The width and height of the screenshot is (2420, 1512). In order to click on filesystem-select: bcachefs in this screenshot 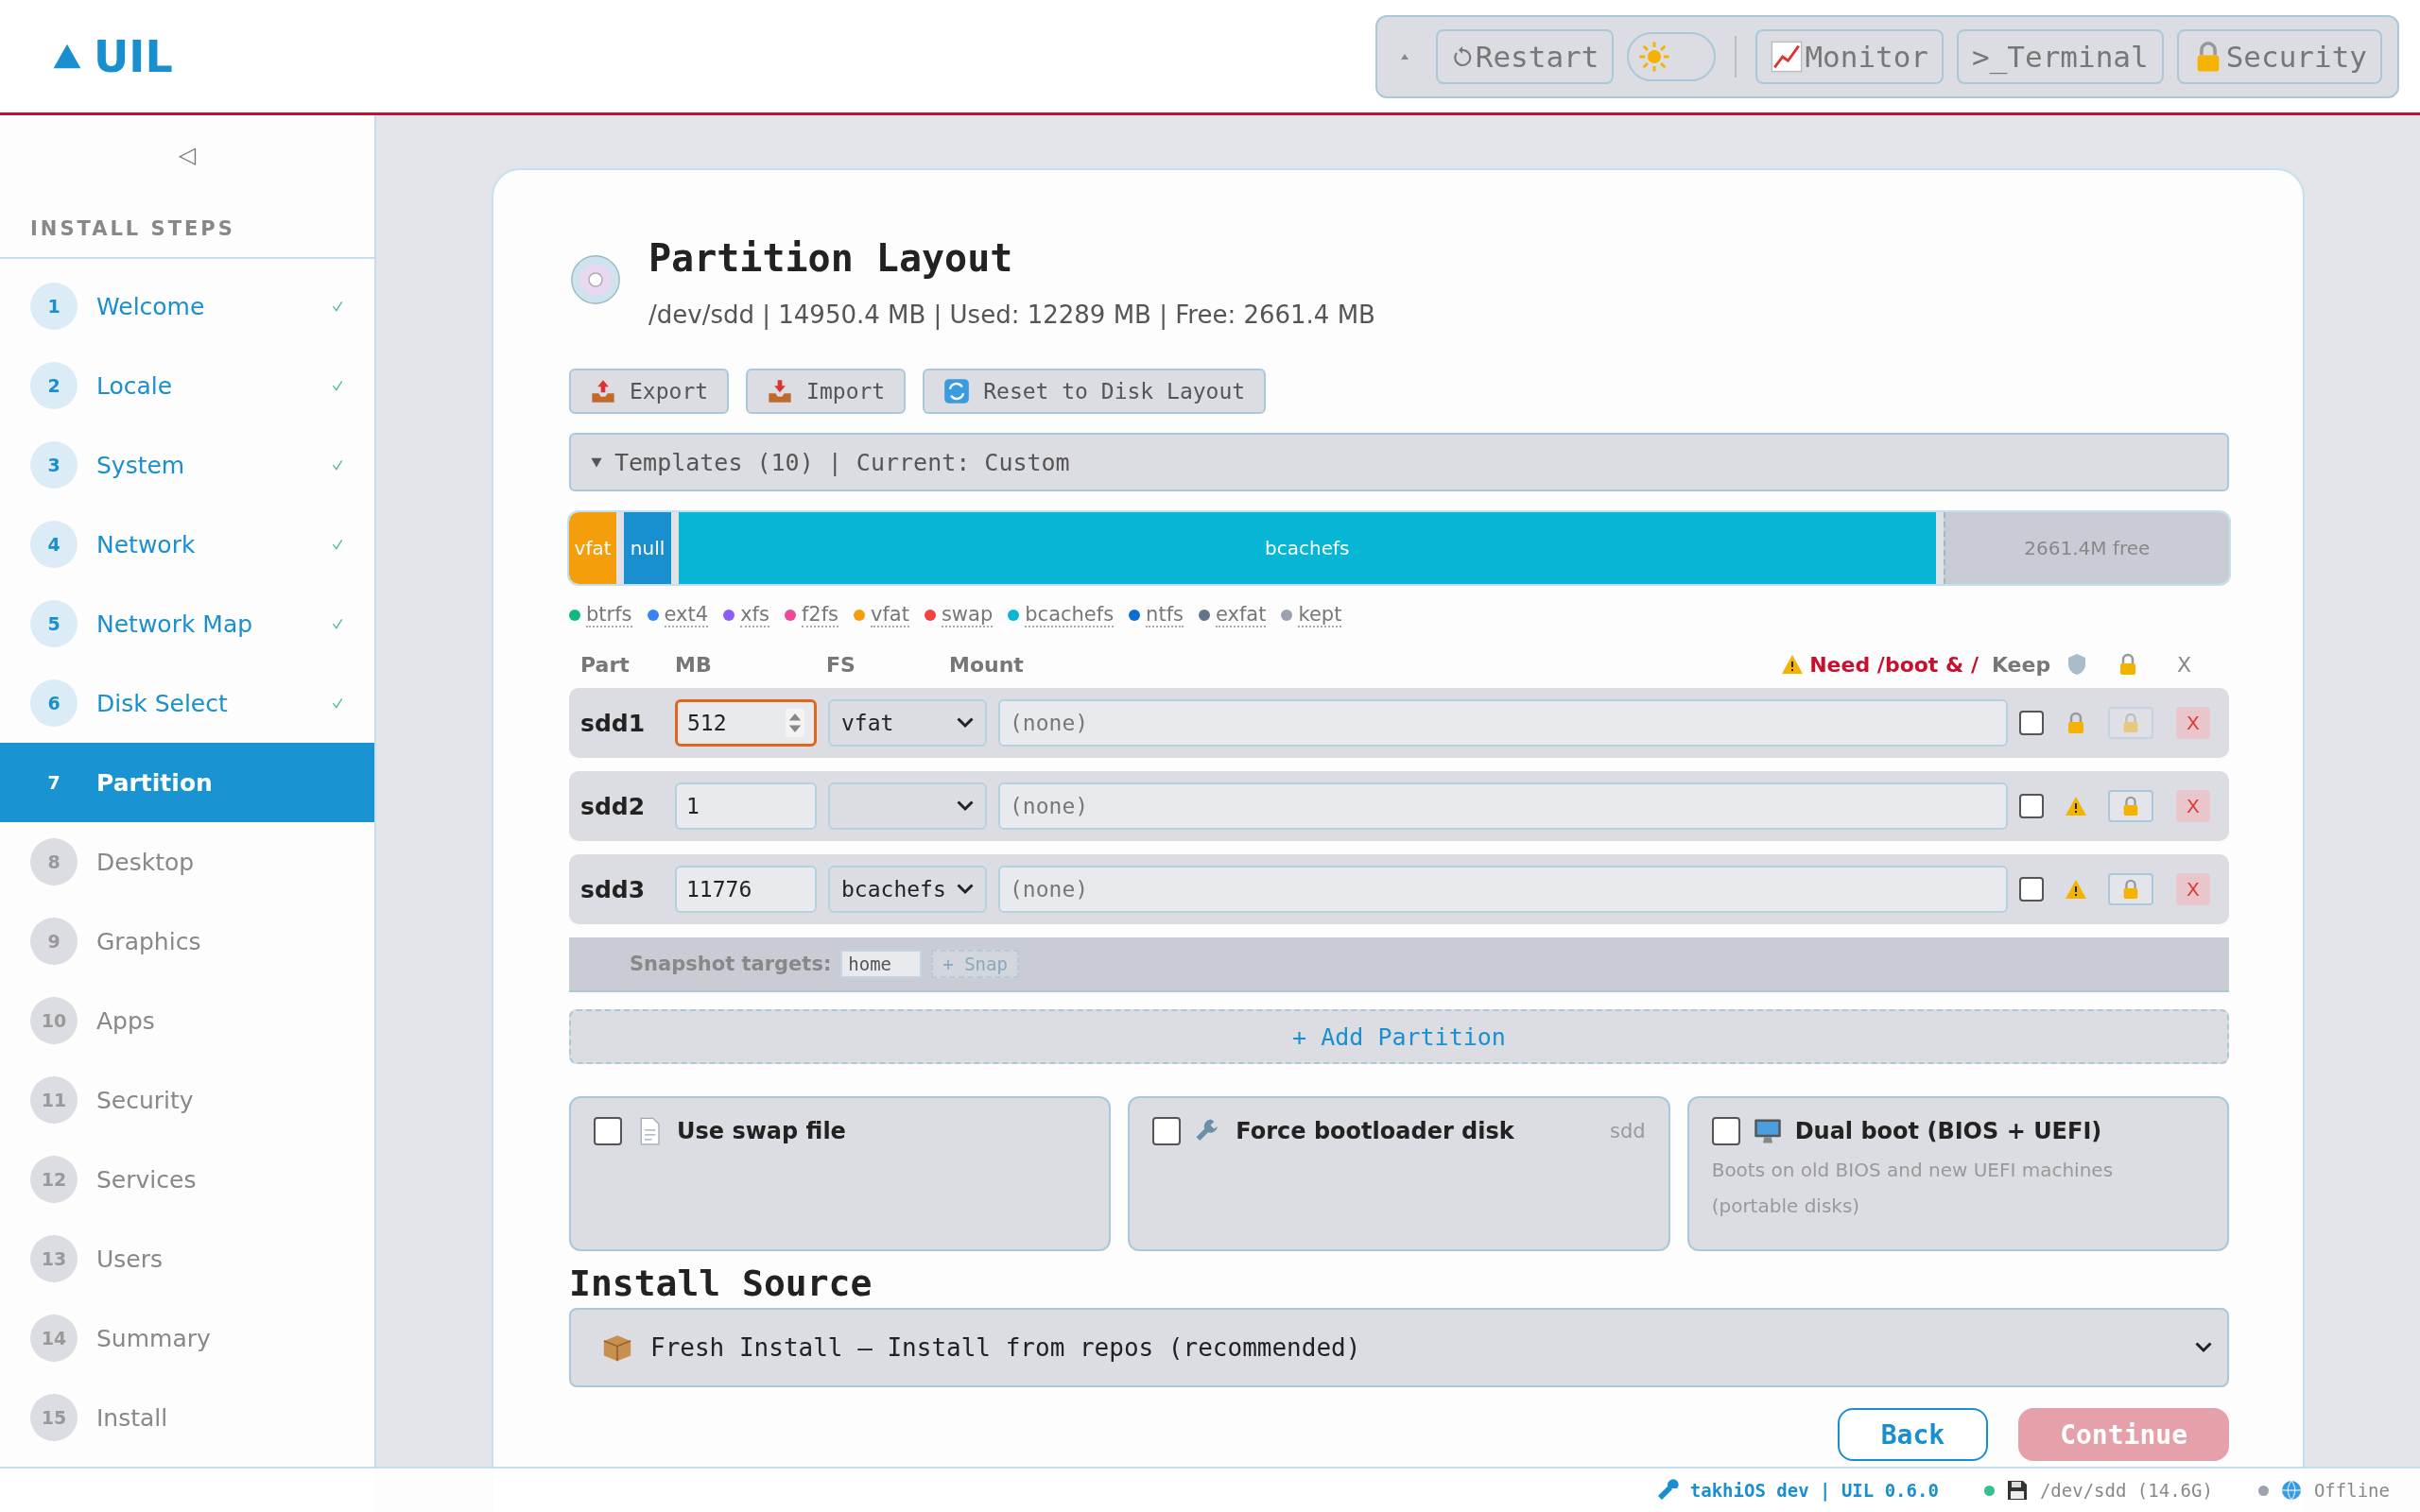, I will do `click(907, 889)`.